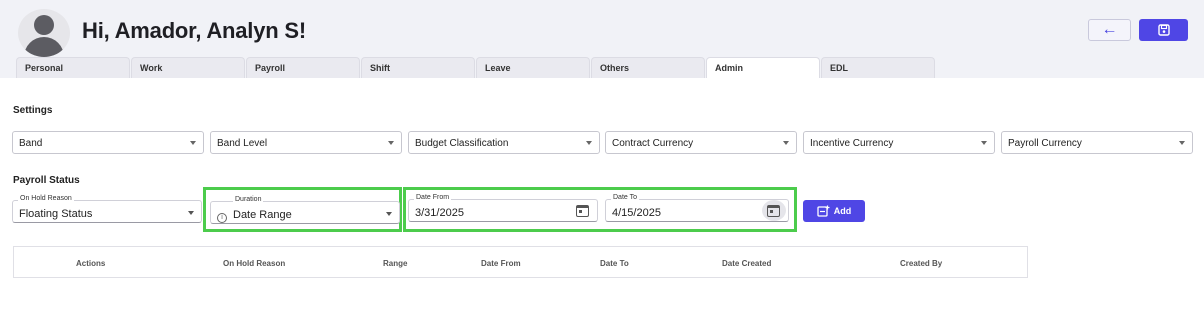  Describe the element at coordinates (701, 142) in the screenshot. I see `contract-currency-select: Contract Currency` at that location.